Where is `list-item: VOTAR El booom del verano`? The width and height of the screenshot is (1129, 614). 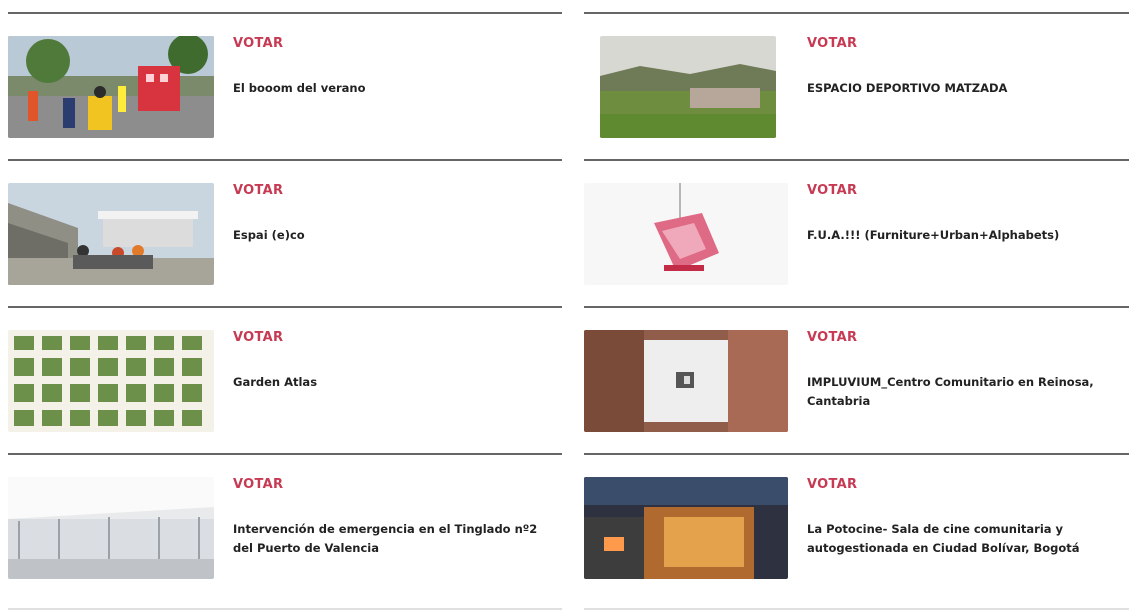
list-item: VOTAR El booom del verano is located at coordinates (285, 85).